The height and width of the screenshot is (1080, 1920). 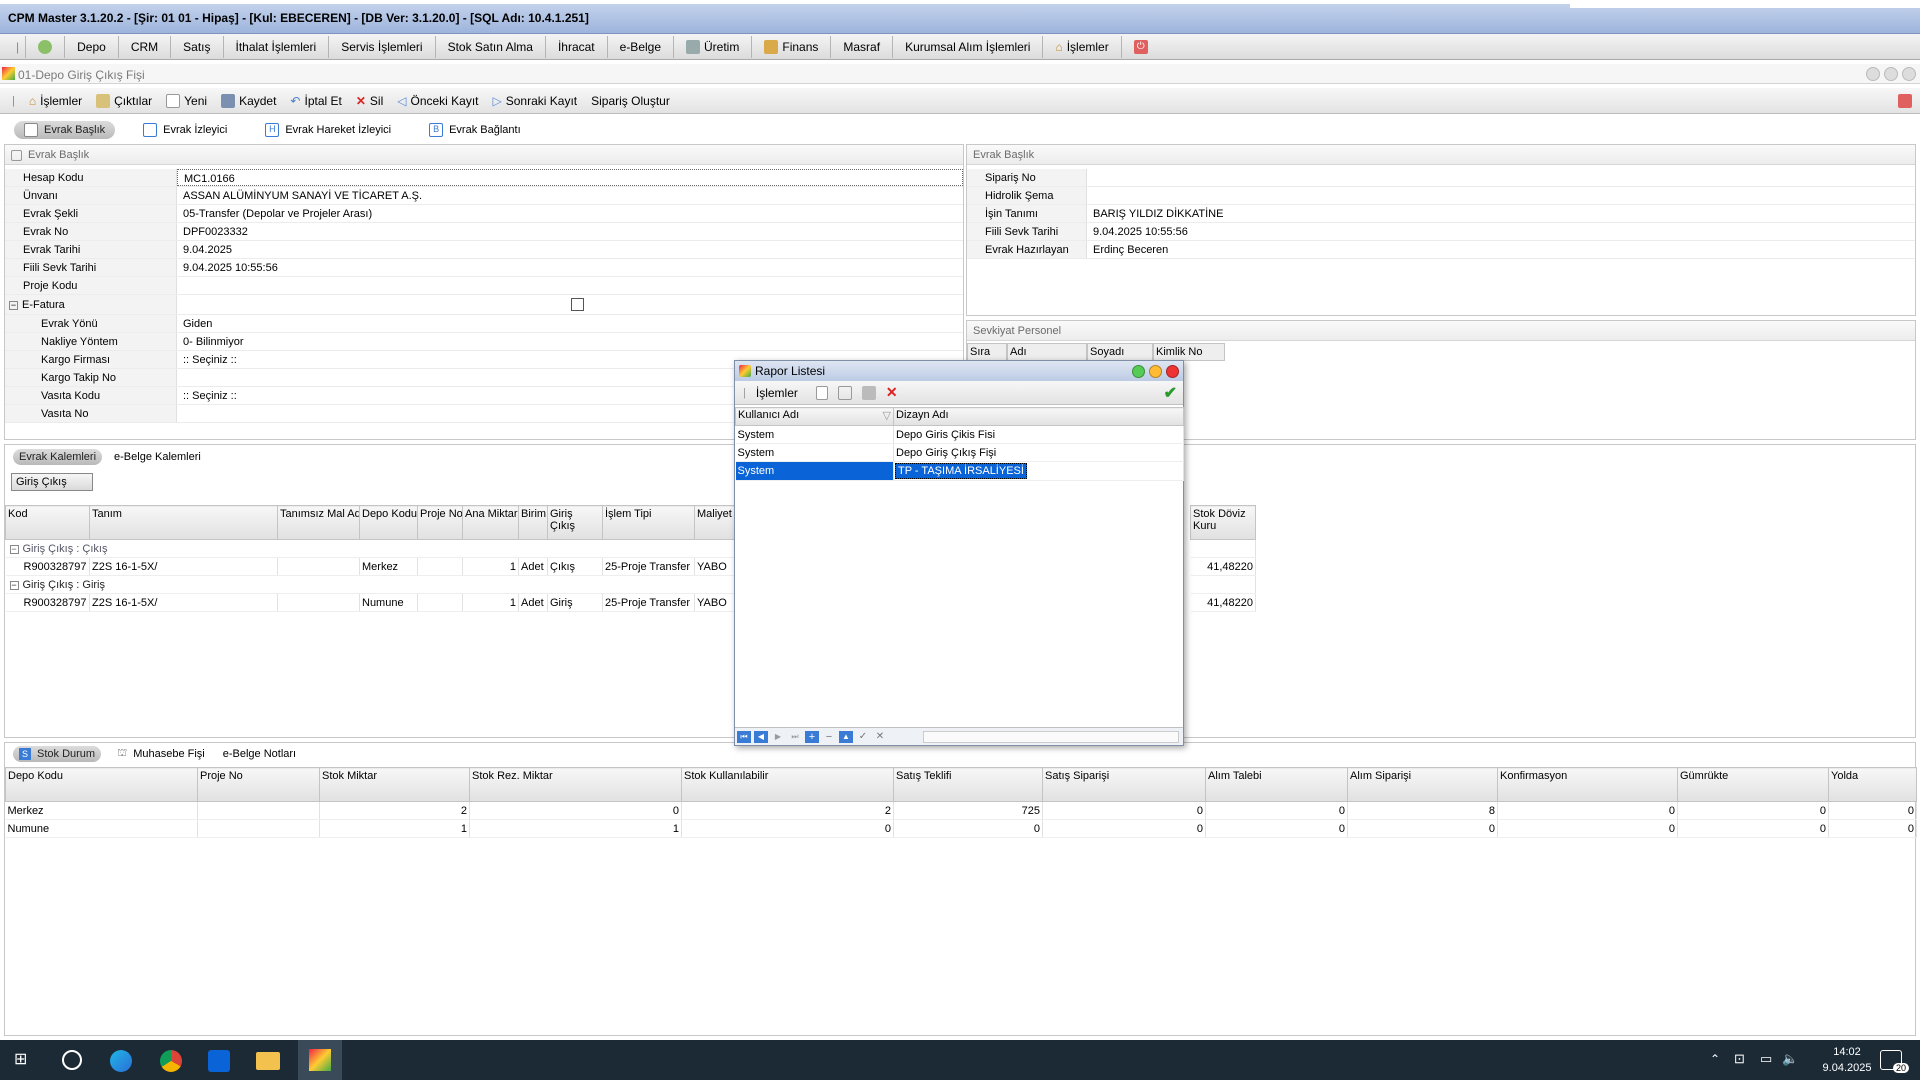 I want to click on prop-value: ASSAN ALÜMİNYUM SANAYİ VE TİCARET A.Ş., so click(x=570, y=195).